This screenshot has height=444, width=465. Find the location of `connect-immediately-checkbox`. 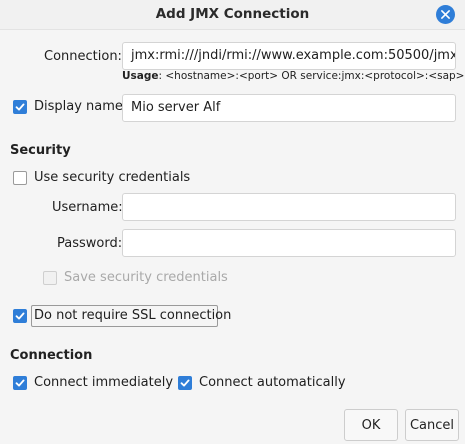

connect-immediately-checkbox is located at coordinates (20, 383).